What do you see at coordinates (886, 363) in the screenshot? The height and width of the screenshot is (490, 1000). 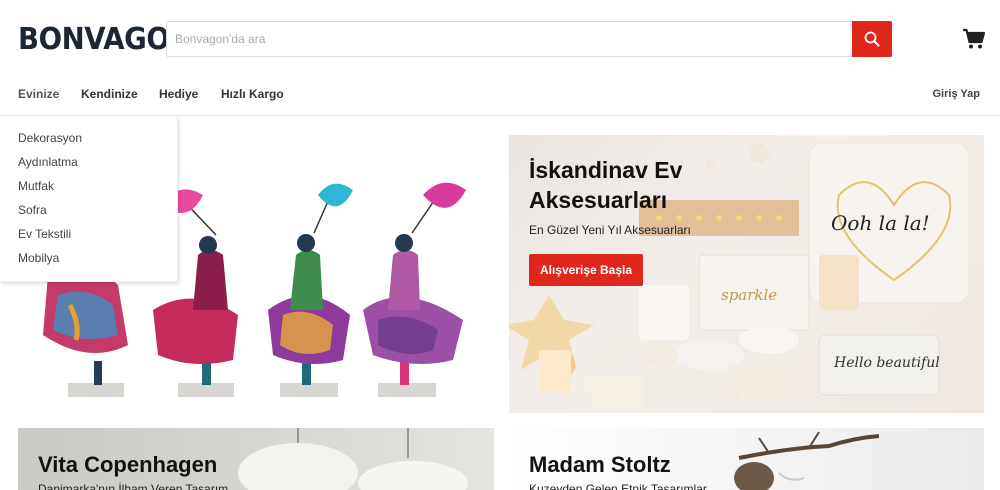 I see `bag-text: Hello beautiful` at bounding box center [886, 363].